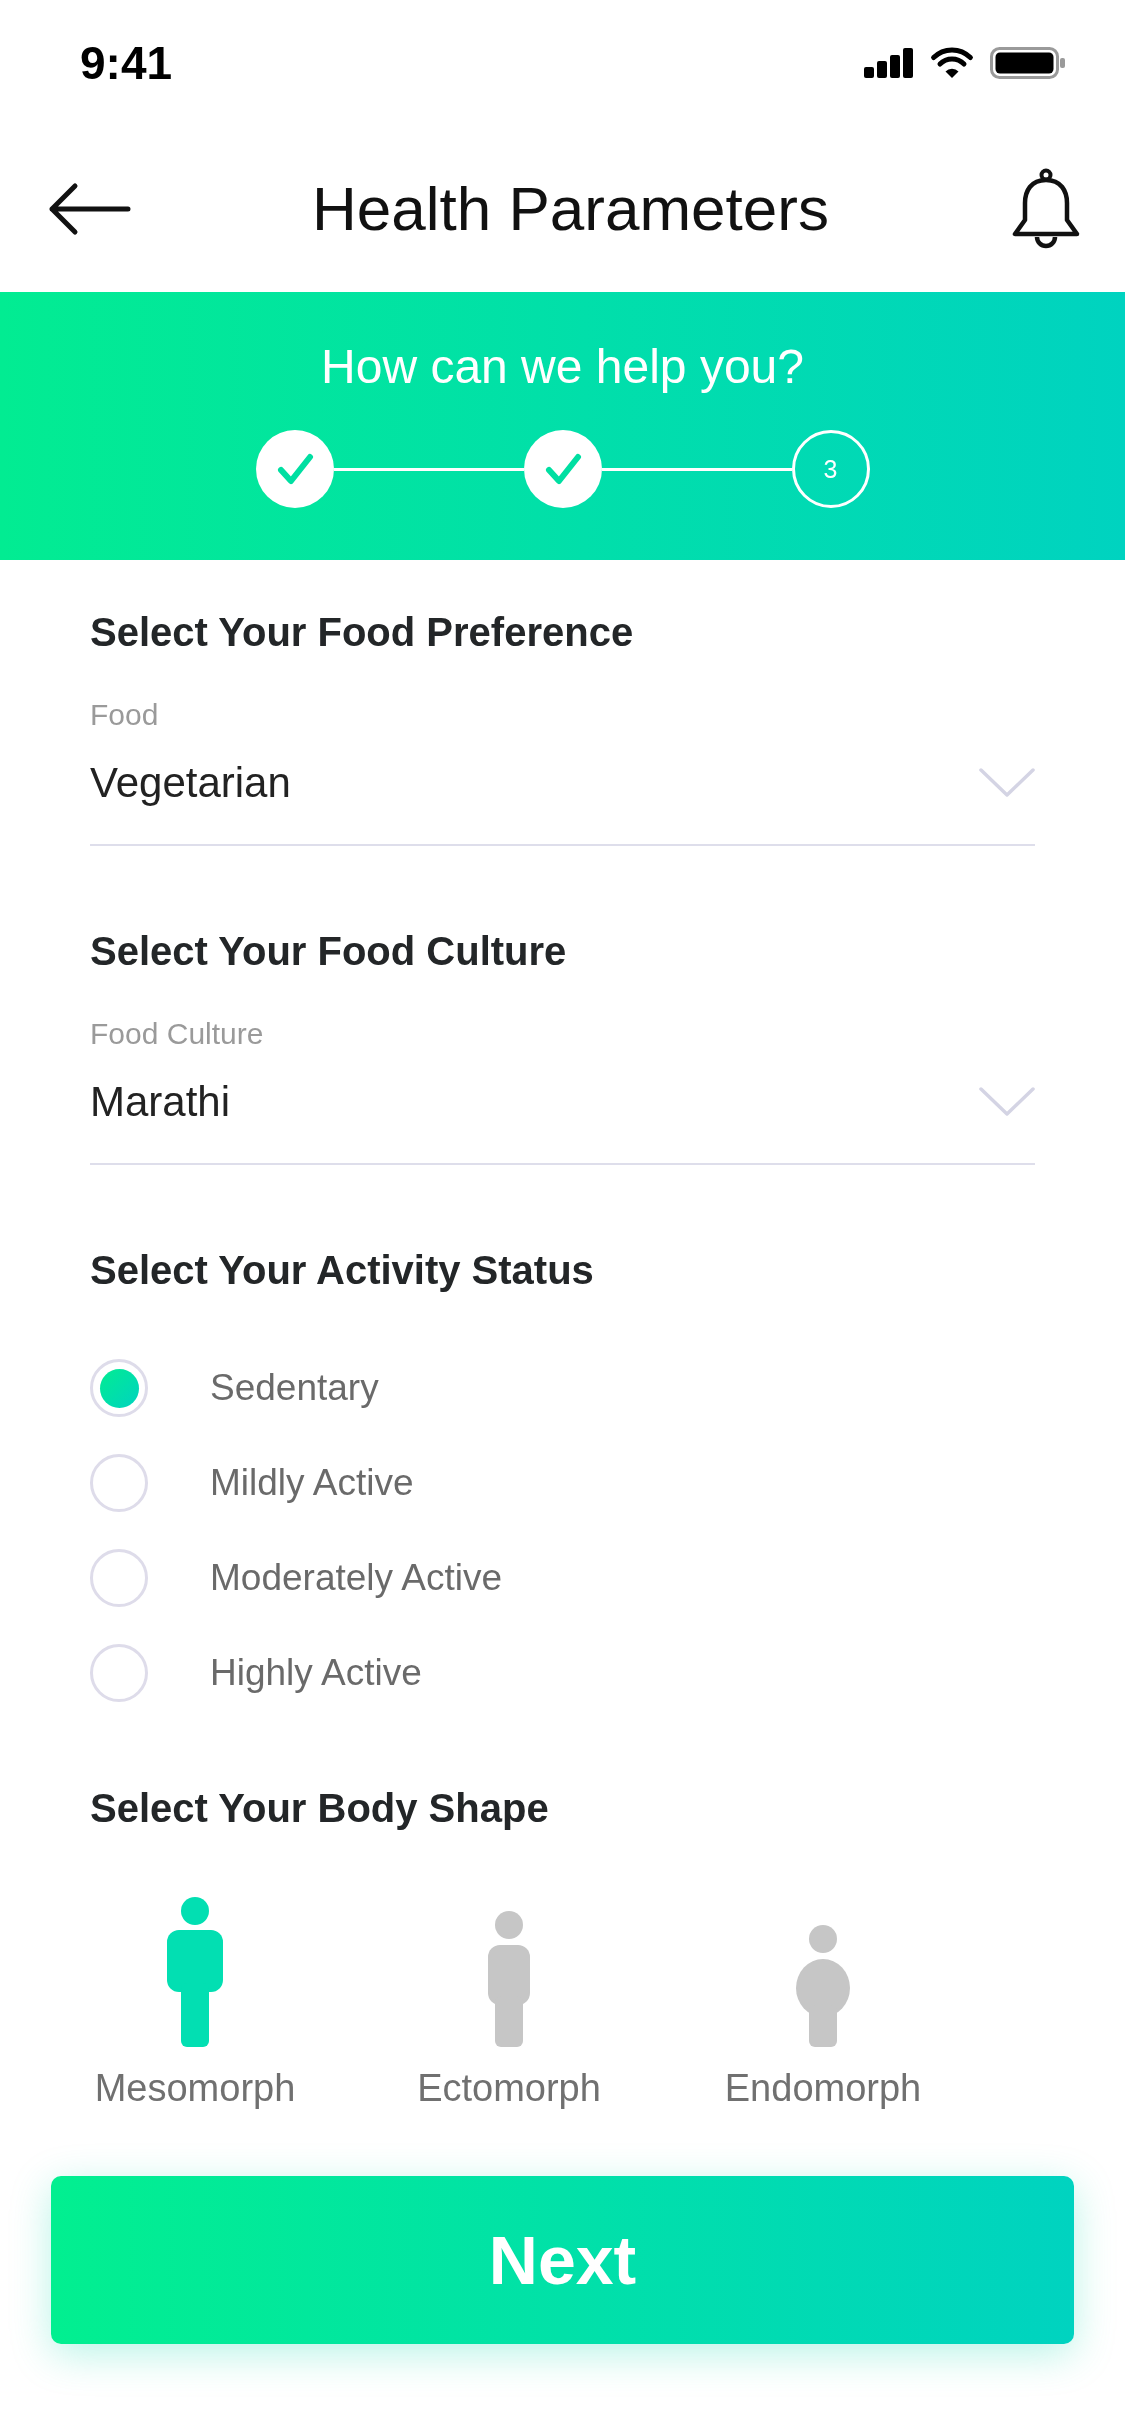  What do you see at coordinates (190, 783) in the screenshot?
I see `field-value: Vegetarian` at bounding box center [190, 783].